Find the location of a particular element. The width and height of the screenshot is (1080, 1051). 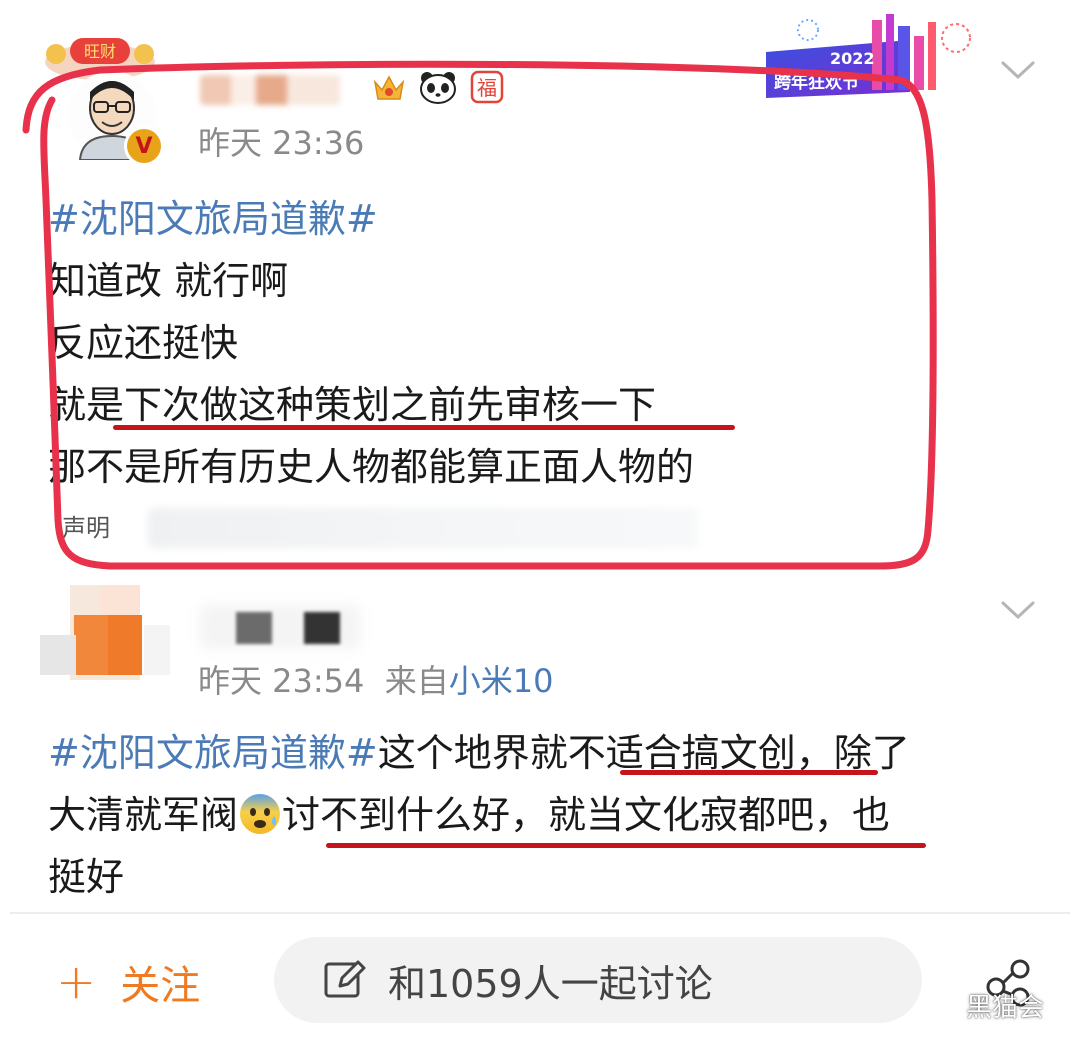

post-meta: 昨天 23:54 来自小米10 is located at coordinates (376, 679).